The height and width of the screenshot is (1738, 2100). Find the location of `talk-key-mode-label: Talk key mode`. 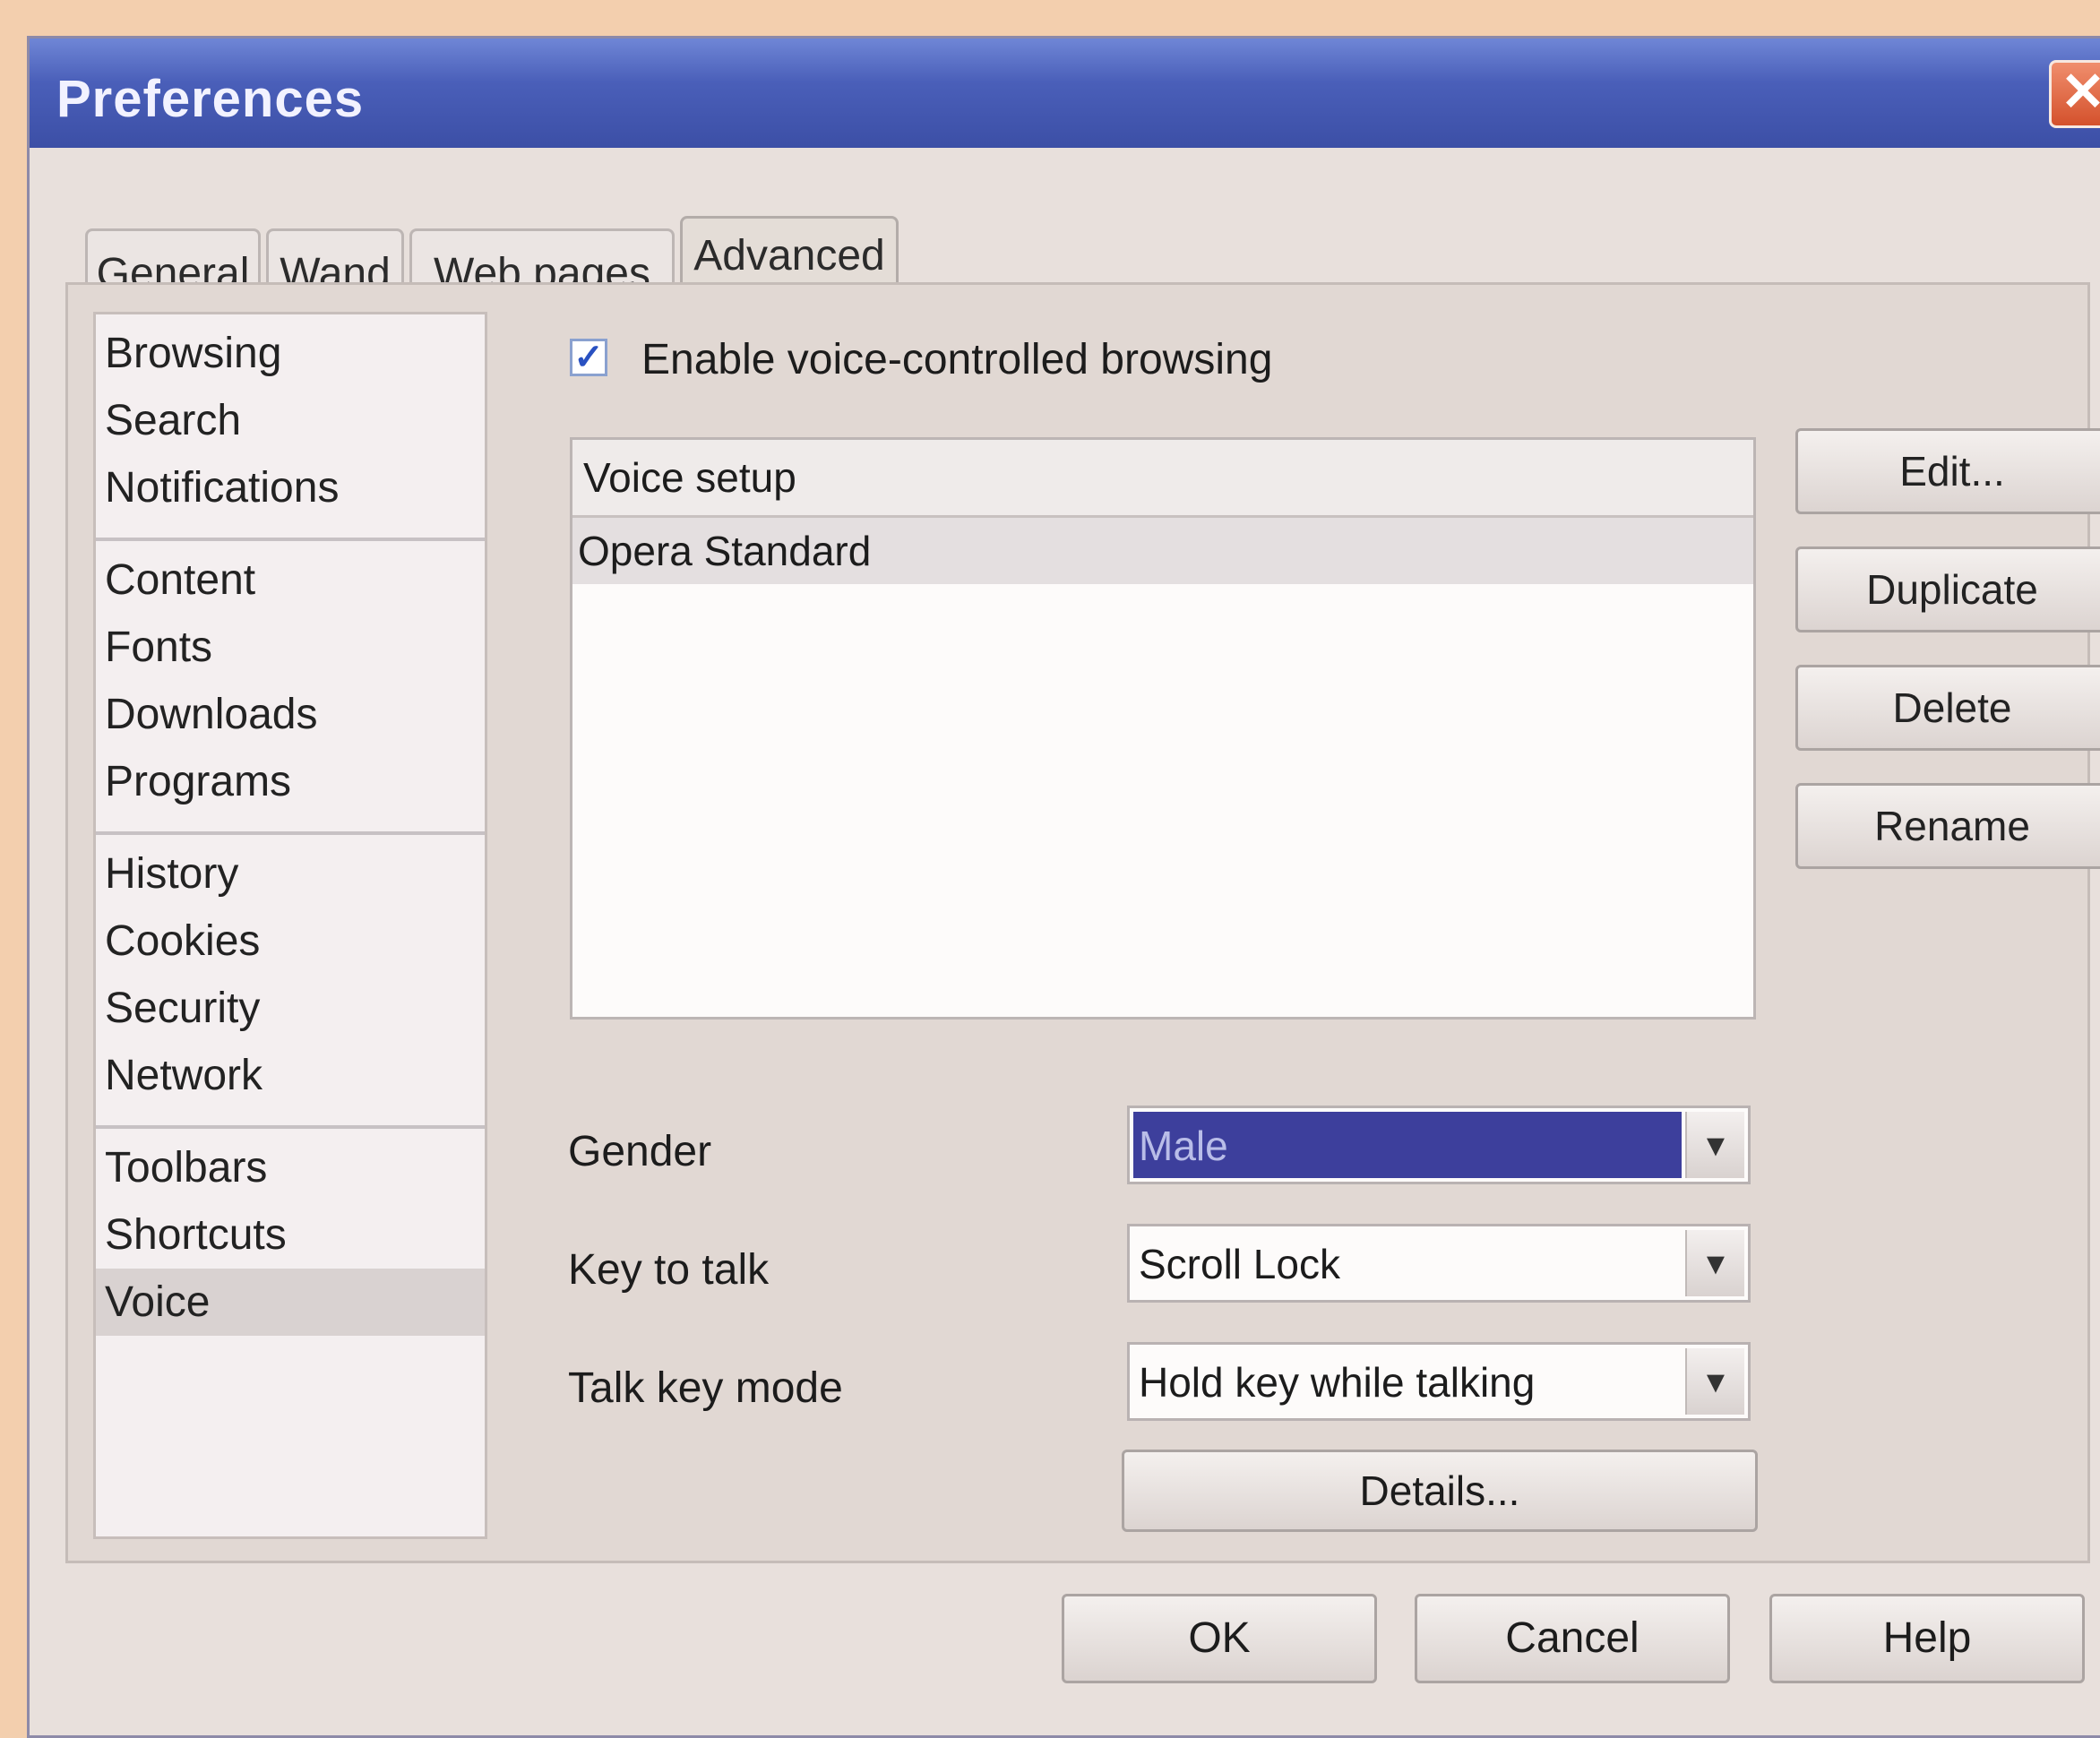

talk-key-mode-label: Talk key mode is located at coordinates (705, 1388).